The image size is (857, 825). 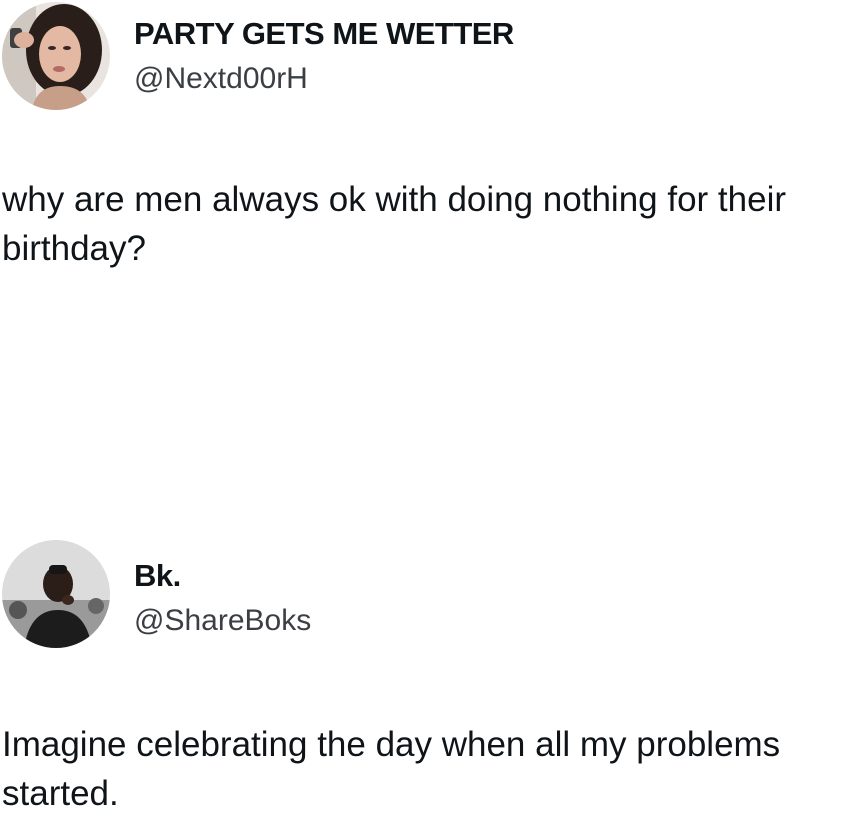 I want to click on profile-photo-man-icon, so click(x=56, y=594).